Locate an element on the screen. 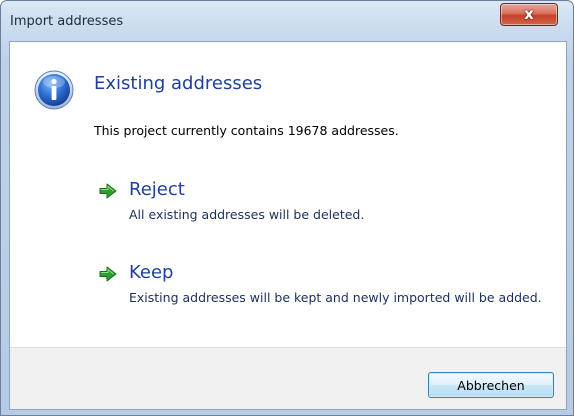  keep-title: Keep is located at coordinates (151, 272).